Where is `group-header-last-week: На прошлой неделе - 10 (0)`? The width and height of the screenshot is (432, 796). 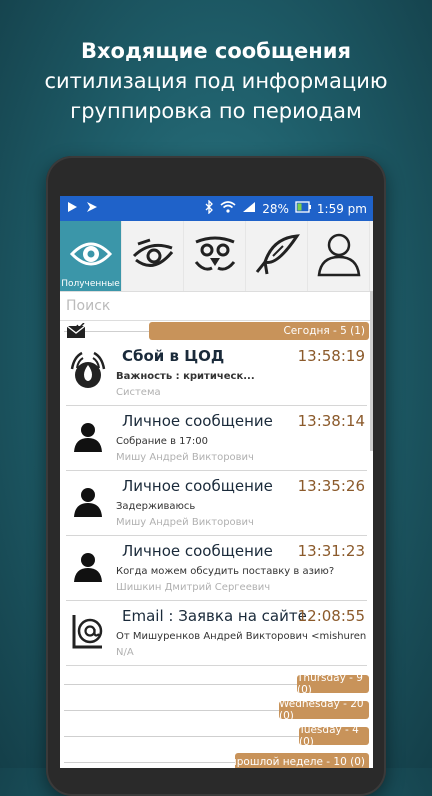
group-header-last-week: На прошлой неделе - 10 (0) is located at coordinates (216, 760).